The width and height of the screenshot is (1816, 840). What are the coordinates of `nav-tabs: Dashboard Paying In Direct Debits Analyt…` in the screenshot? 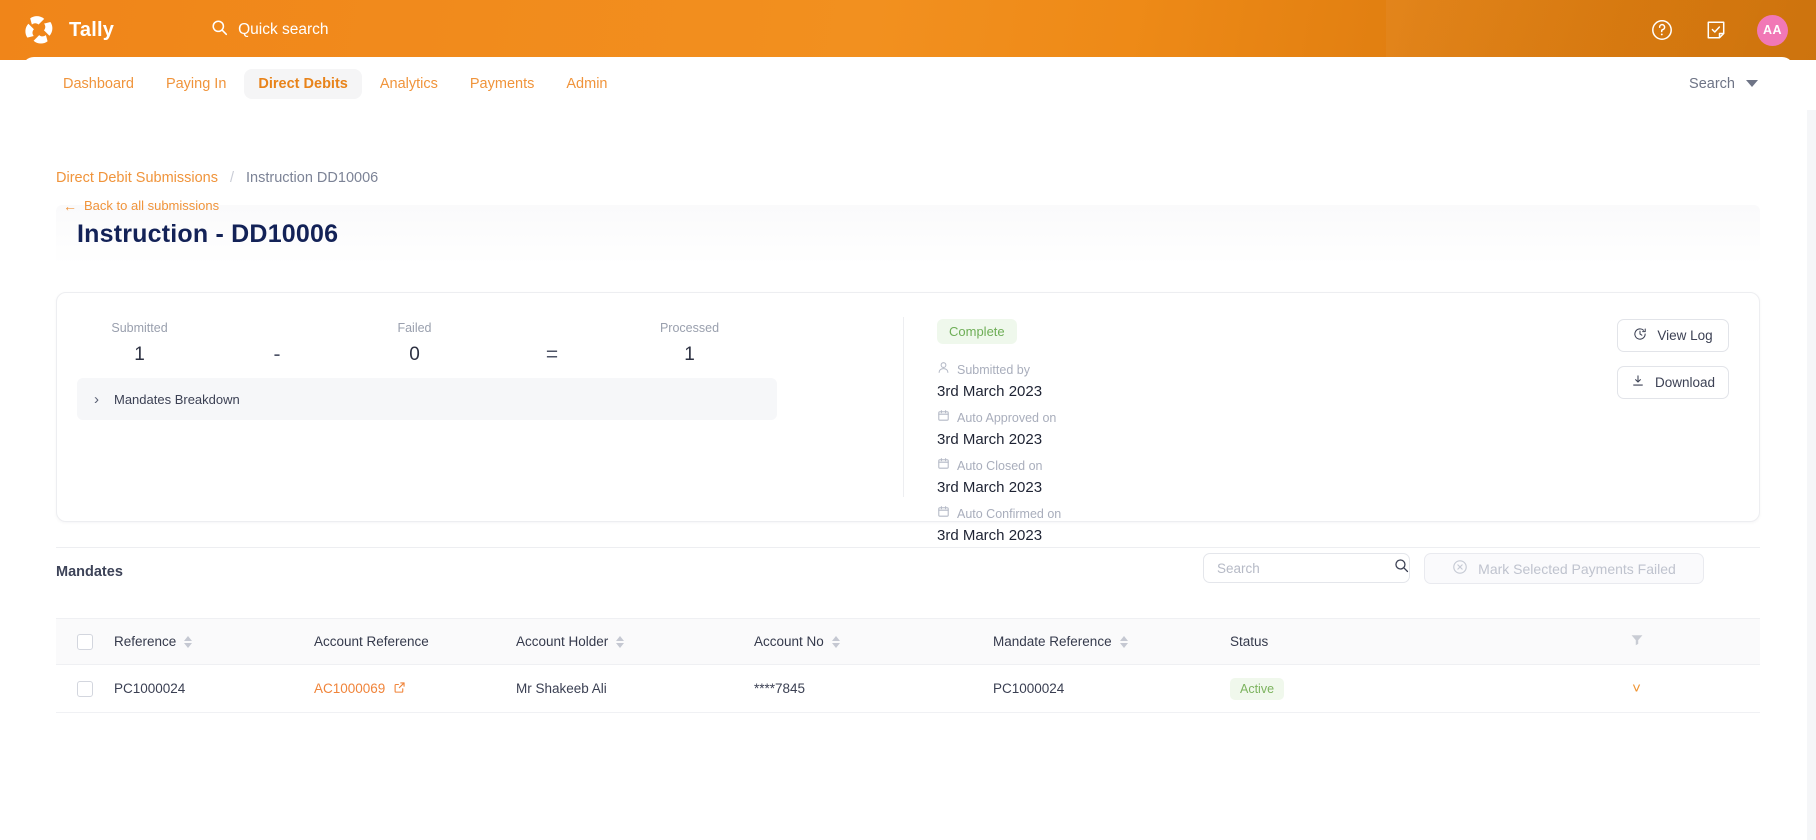 It's located at (335, 83).